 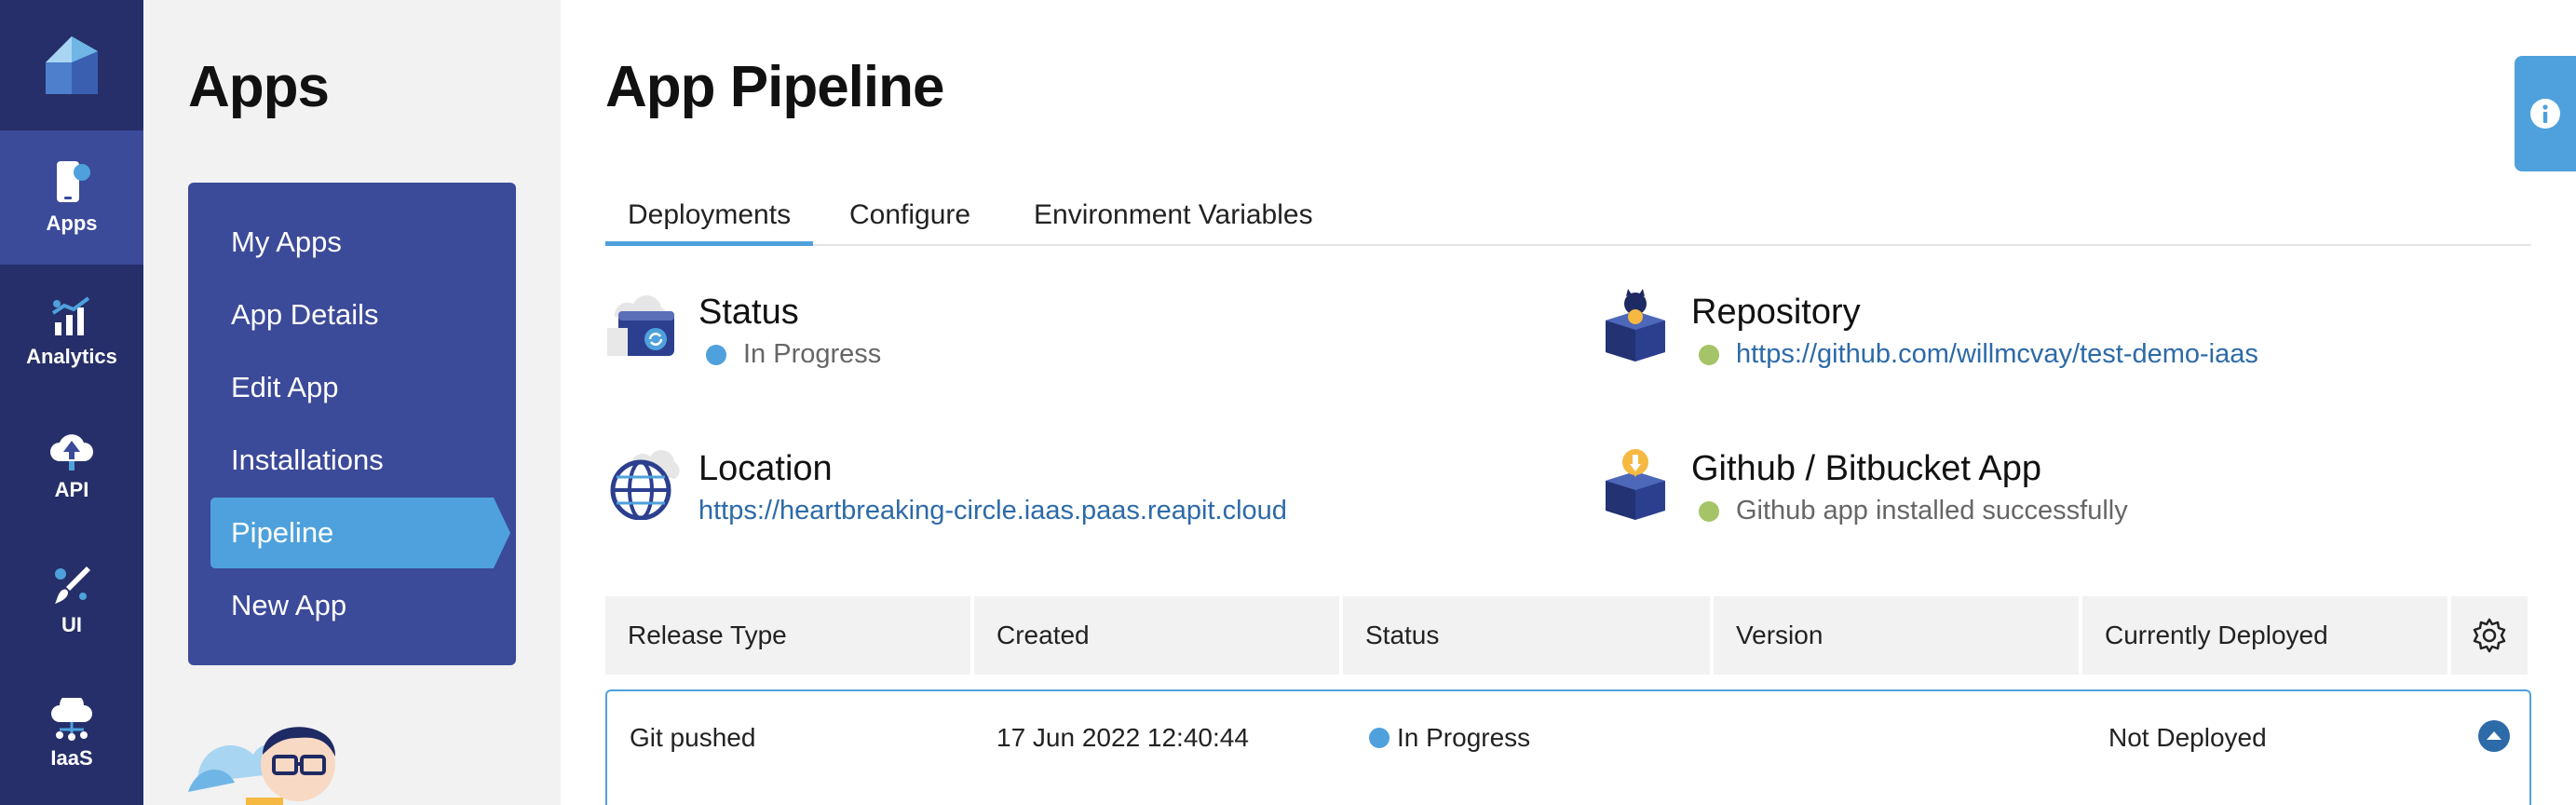 I want to click on sidebar-item-installations: Installations, so click(x=352, y=460).